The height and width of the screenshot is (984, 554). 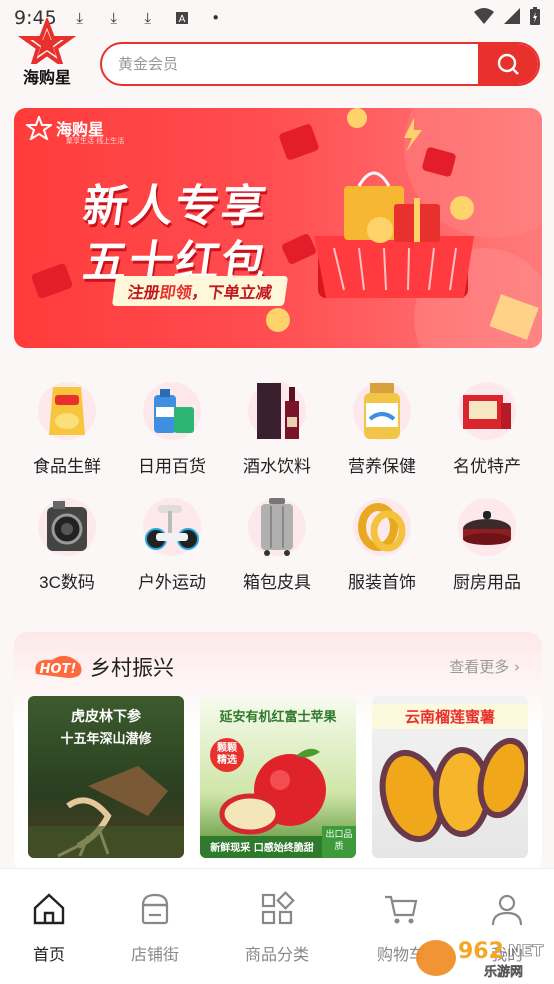 What do you see at coordinates (382, 411) in the screenshot?
I see `supplement-icon` at bounding box center [382, 411].